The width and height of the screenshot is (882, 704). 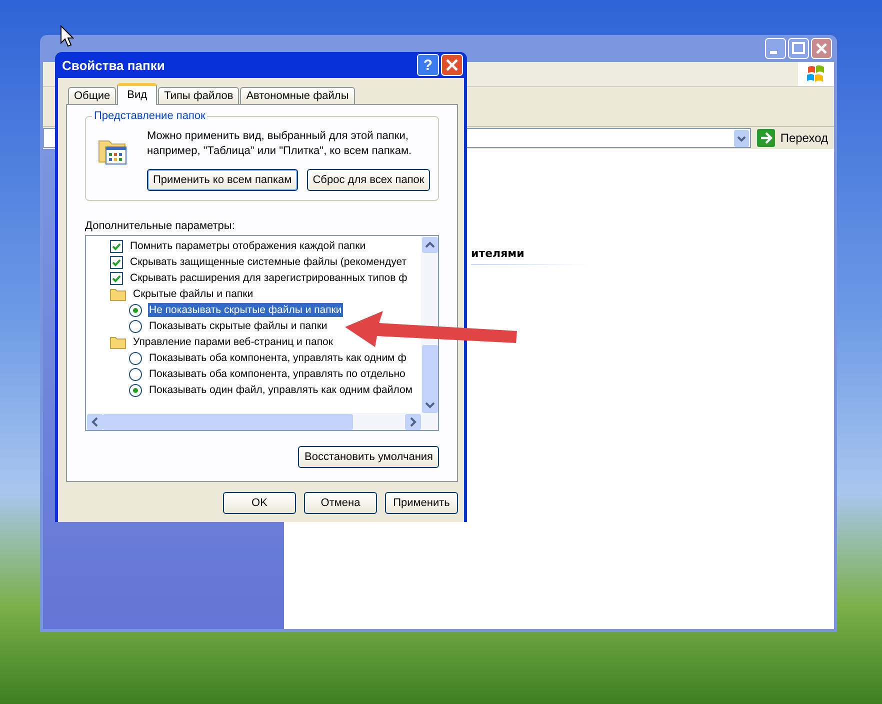 I want to click on tab: Вид, so click(x=137, y=94).